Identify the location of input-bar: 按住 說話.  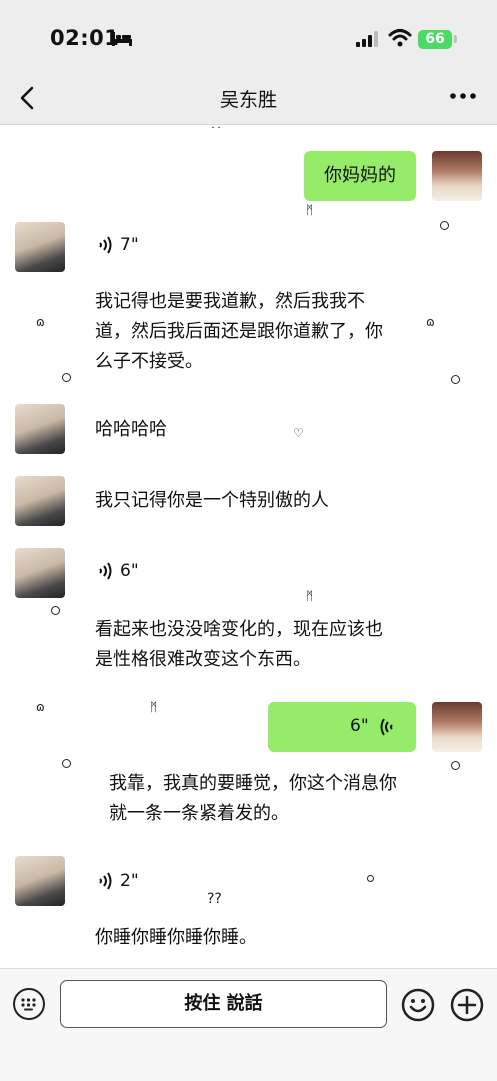
(248, 1024).